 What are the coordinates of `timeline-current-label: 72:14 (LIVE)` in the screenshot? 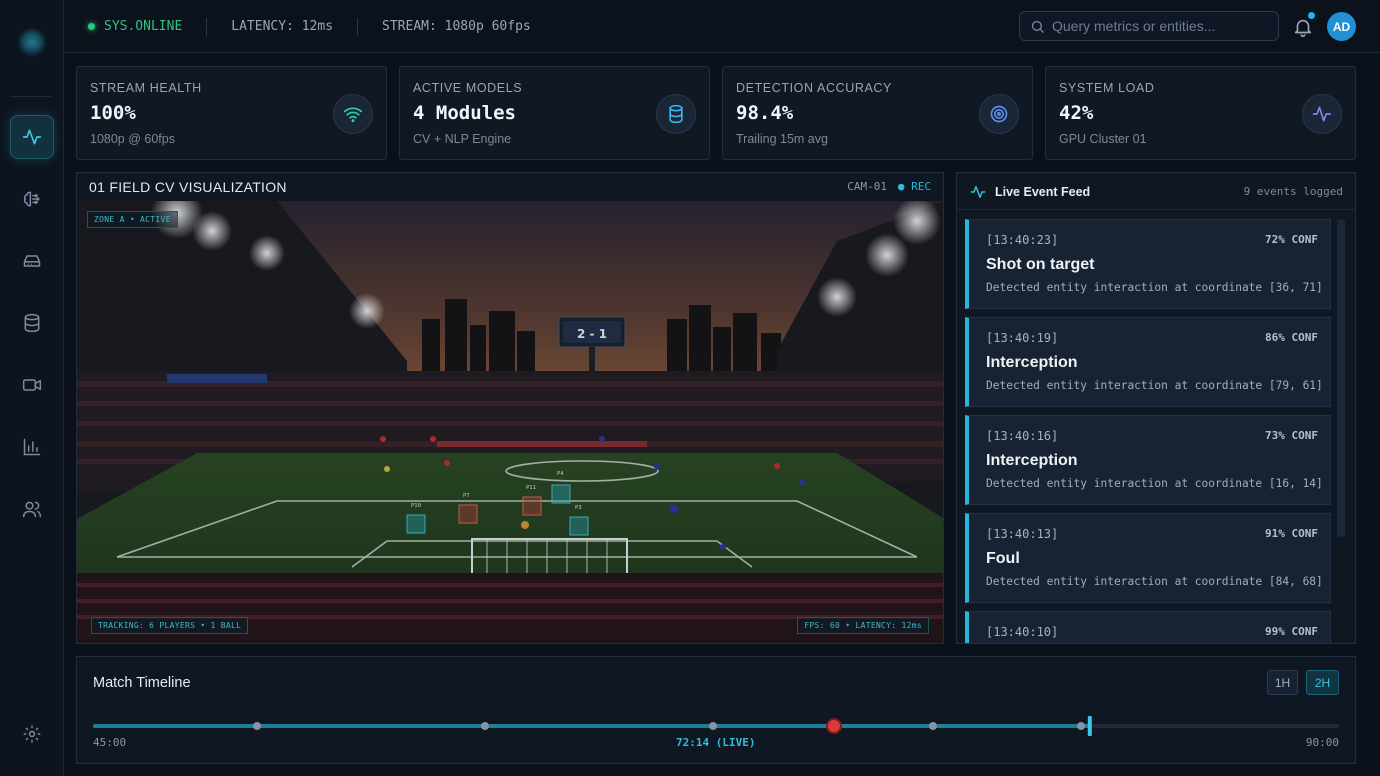 It's located at (716, 742).